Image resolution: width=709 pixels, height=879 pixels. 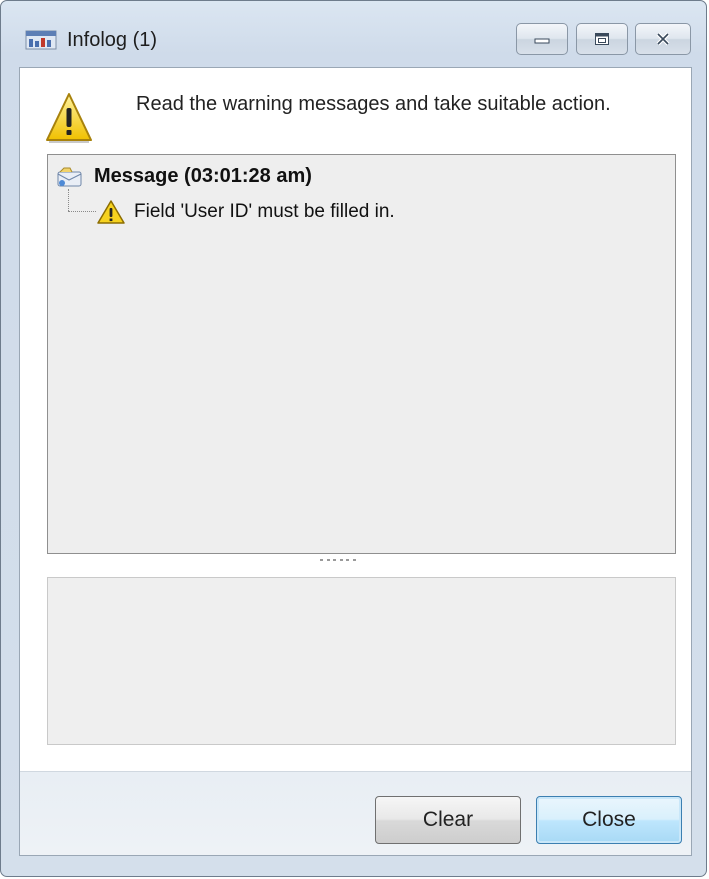 I want to click on close-button: Close, so click(x=609, y=820).